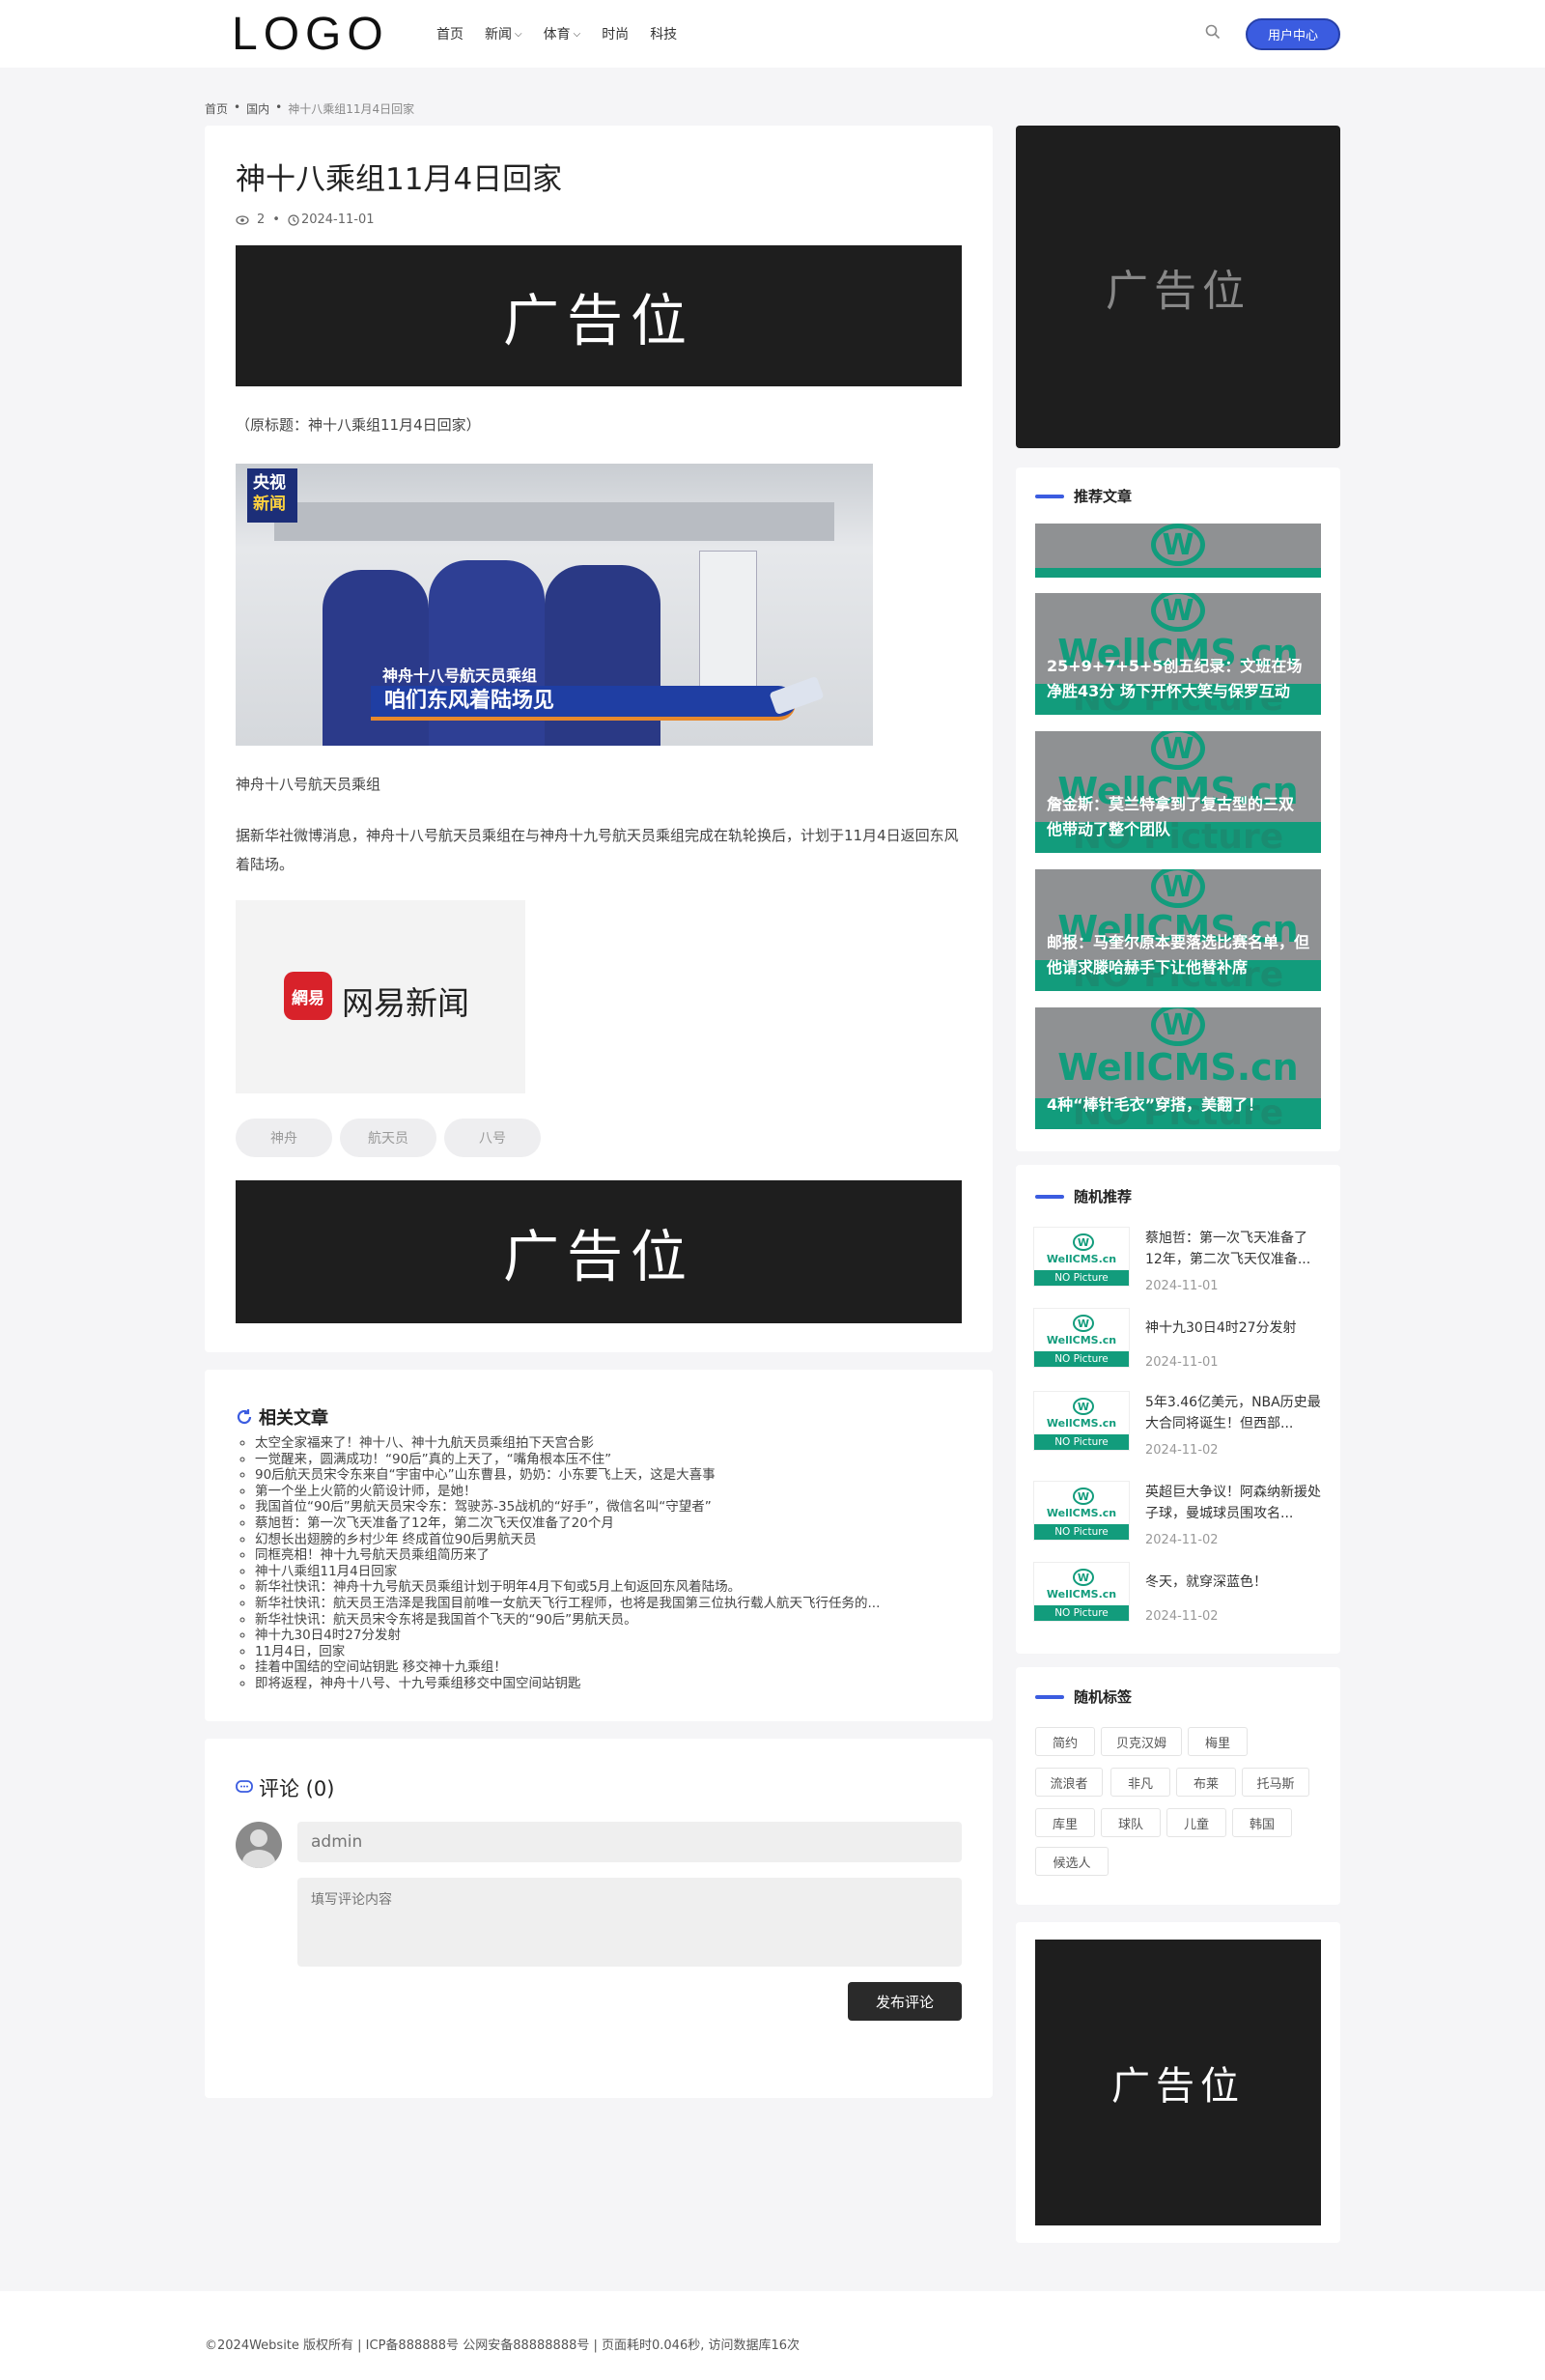 This screenshot has width=1545, height=2380. What do you see at coordinates (567, 1668) in the screenshot?
I see `related-item: 挂着中国结的空间站钥匙 移交神十九乘组！` at bounding box center [567, 1668].